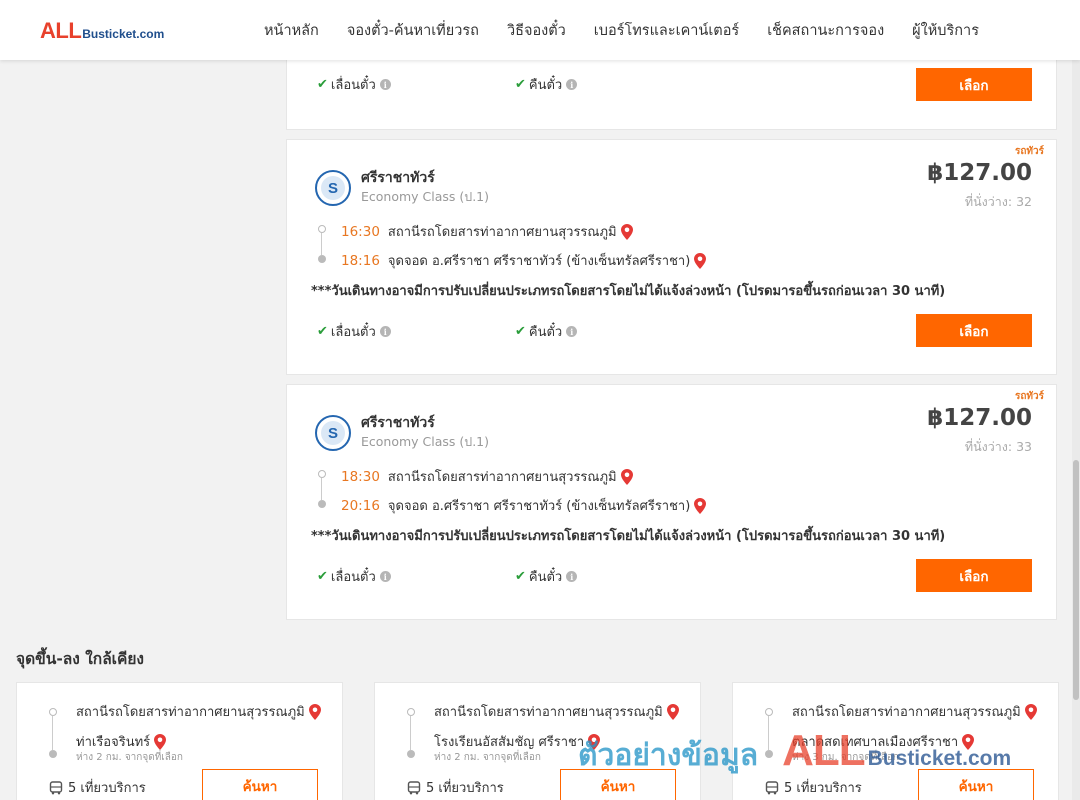 This screenshot has height=800, width=1080. What do you see at coordinates (113, 742) in the screenshot?
I see `nearby-to-label: ท่าเรือจรินทร์` at bounding box center [113, 742].